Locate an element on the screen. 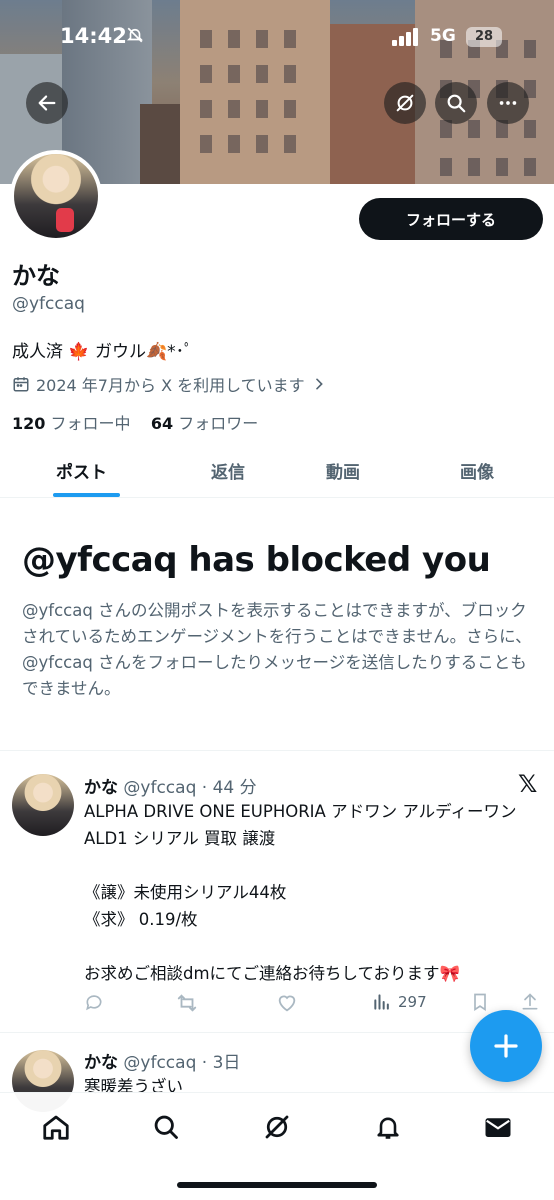  share-button is located at coordinates (530, 1002).